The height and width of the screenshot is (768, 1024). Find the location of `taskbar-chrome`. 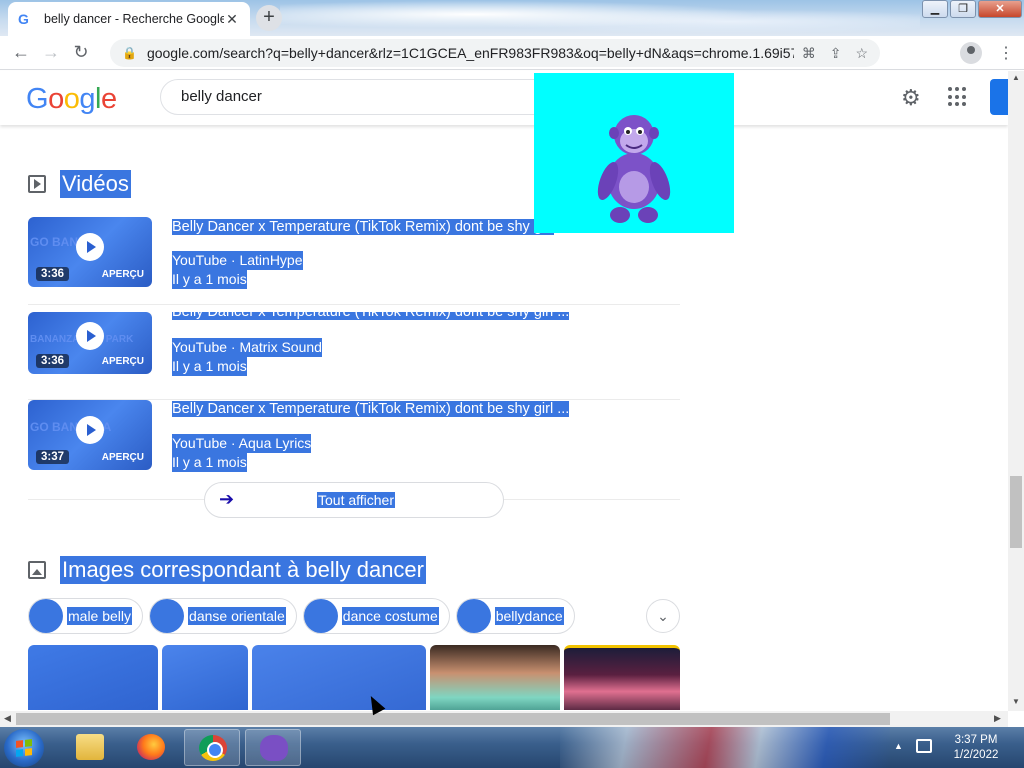

taskbar-chrome is located at coordinates (212, 747).